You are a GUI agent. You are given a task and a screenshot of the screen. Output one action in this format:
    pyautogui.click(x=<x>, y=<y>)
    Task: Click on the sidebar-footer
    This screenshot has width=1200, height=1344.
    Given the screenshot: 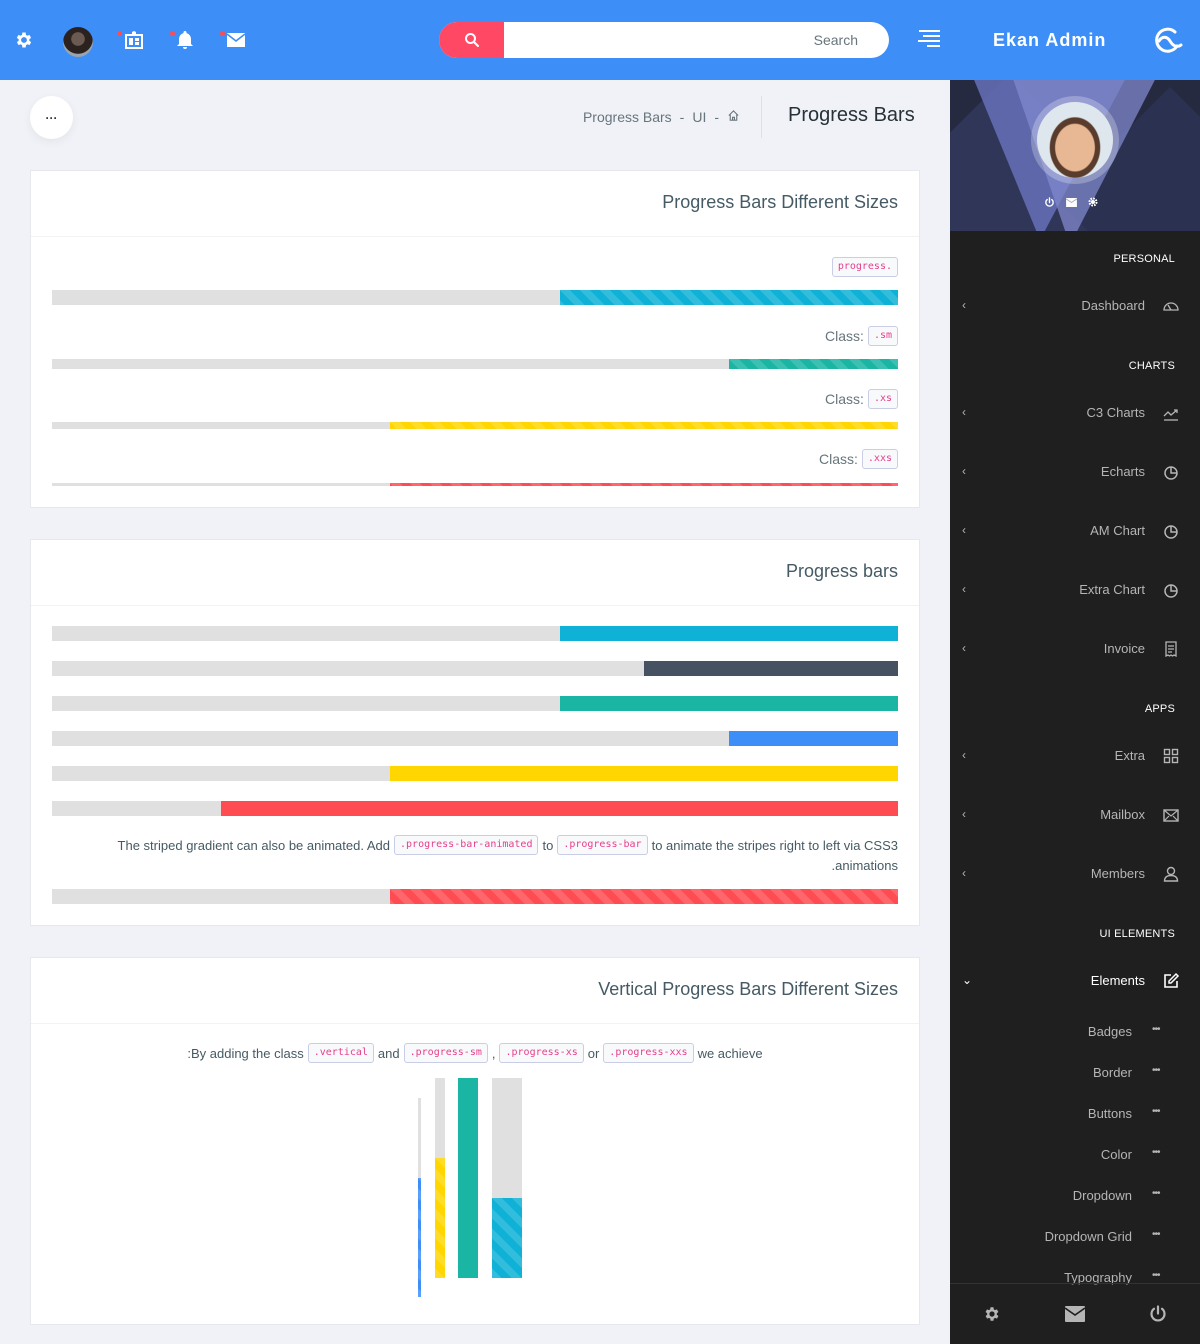 What is the action you would take?
    pyautogui.click(x=1075, y=1313)
    